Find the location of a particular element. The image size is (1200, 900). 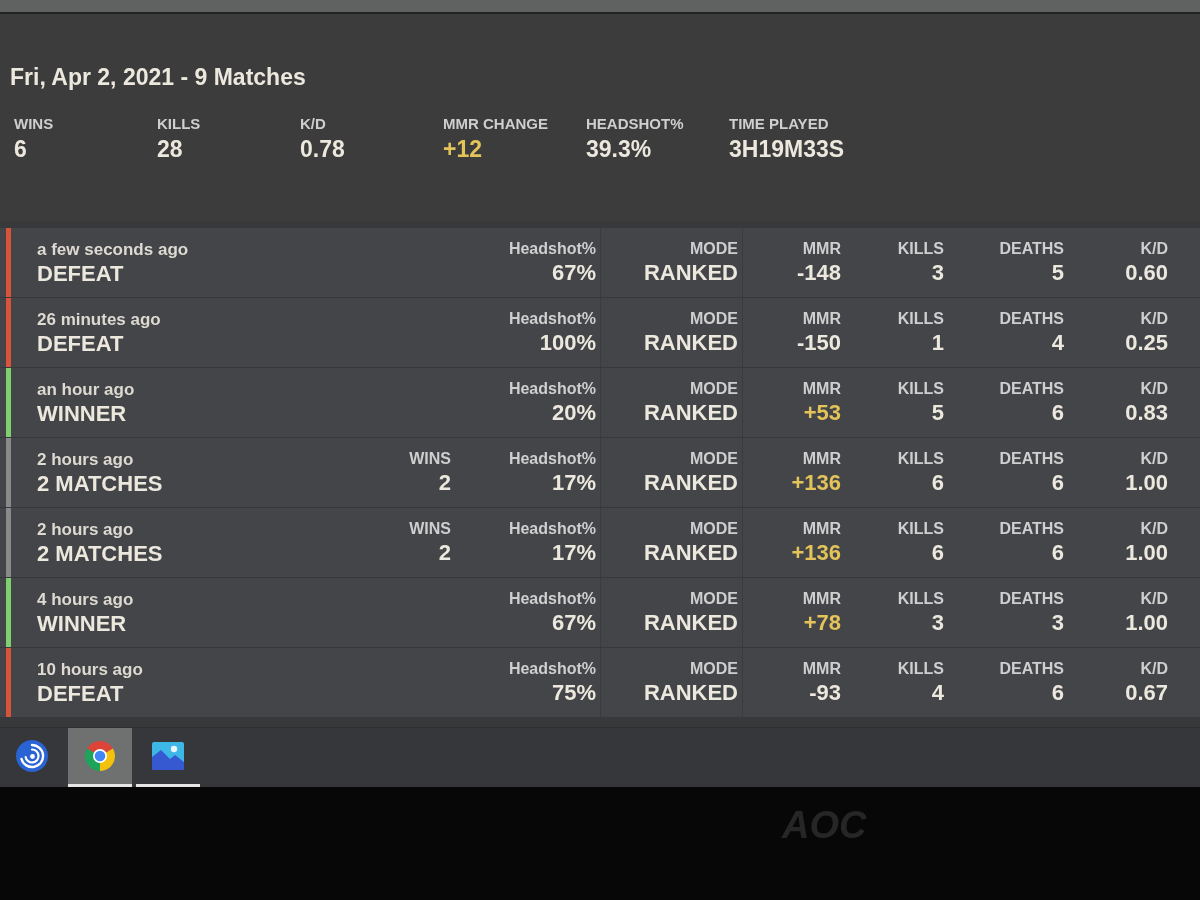

swirl-icon is located at coordinates (32, 756).